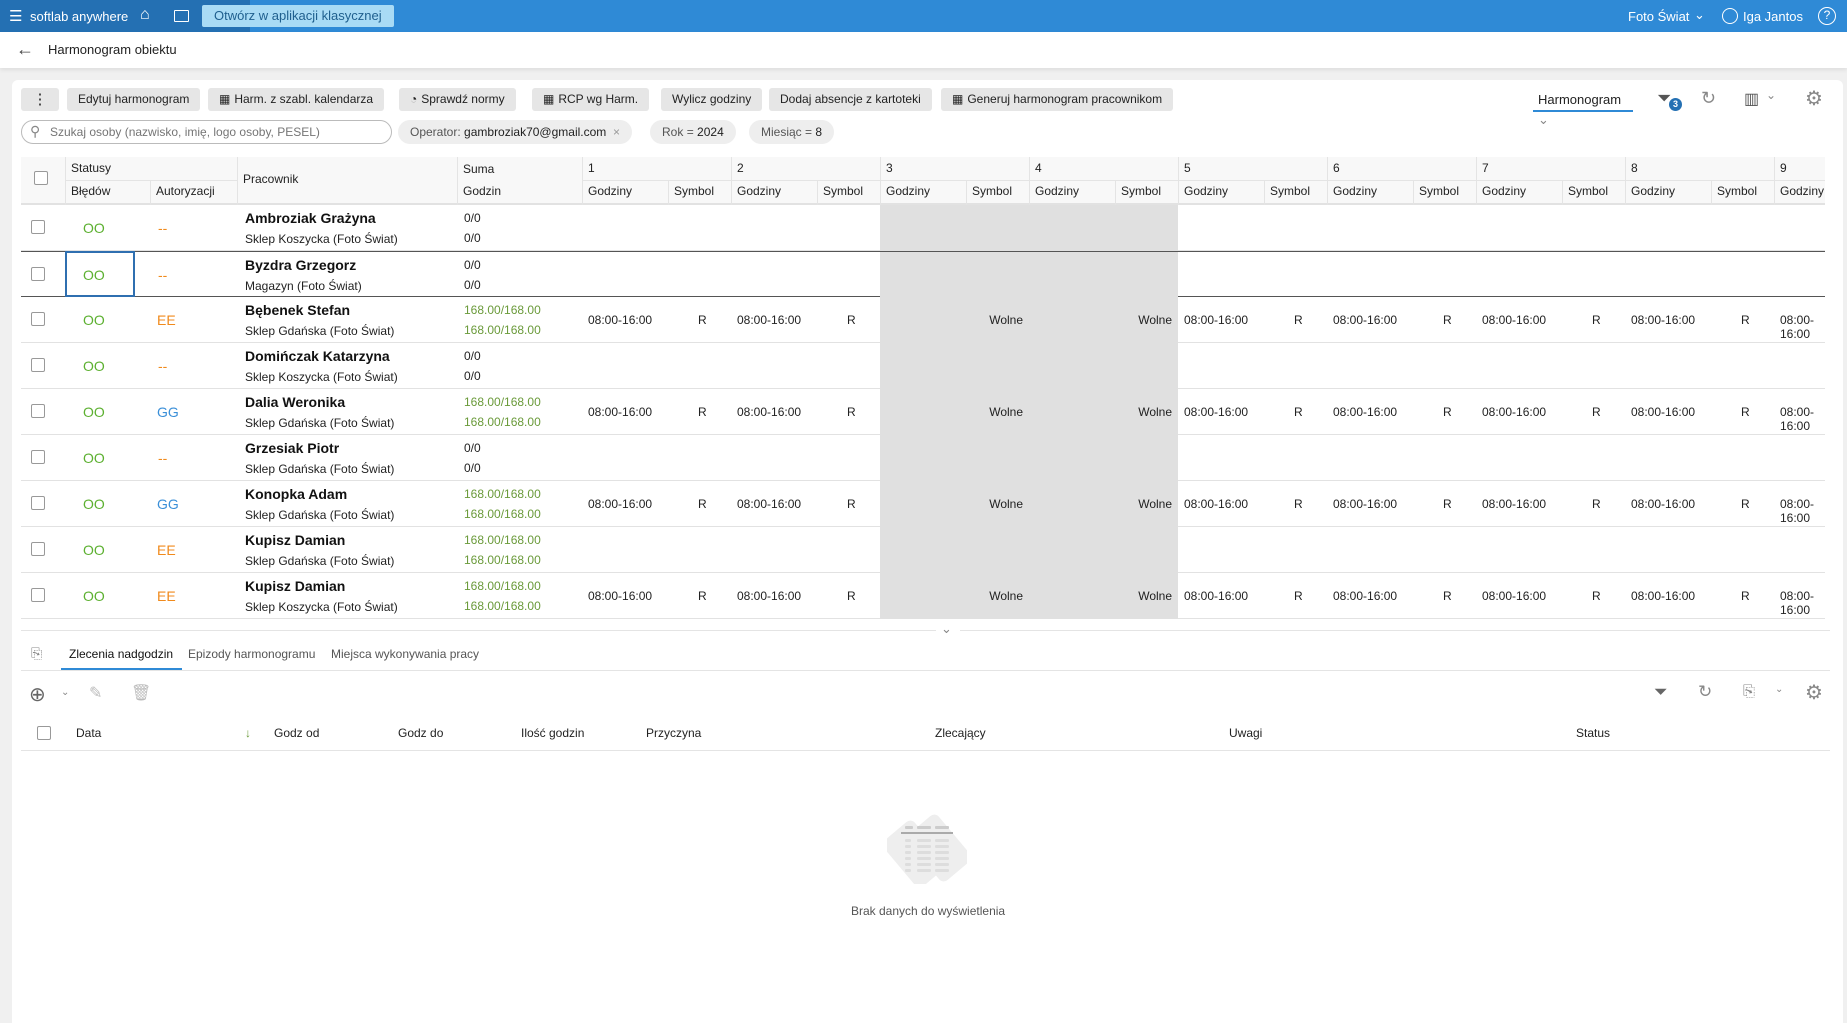 Image resolution: width=1847 pixels, height=1023 pixels. Describe the element at coordinates (87, 191) in the screenshot. I see `header-bledow: Błędów` at that location.